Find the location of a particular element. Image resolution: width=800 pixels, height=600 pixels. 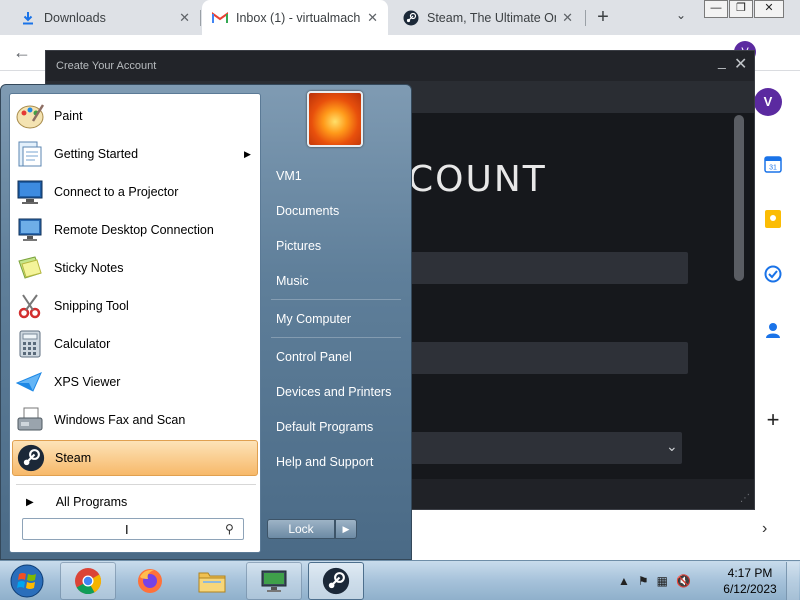

svg-text: 31 is located at coordinates (773, 168).